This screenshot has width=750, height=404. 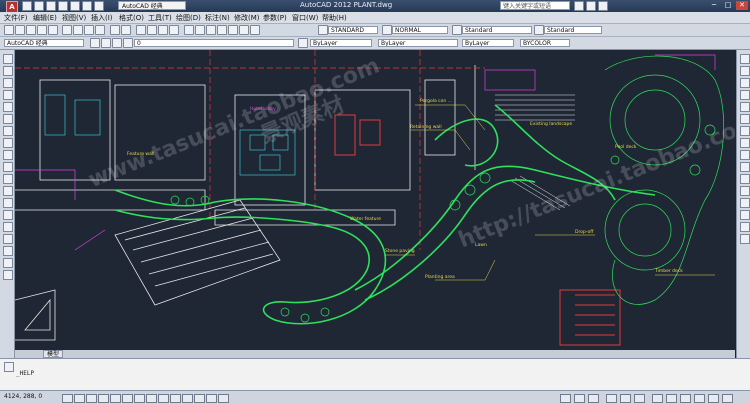 What do you see at coordinates (128, 43) in the screenshot?
I see `layer-lock-icon` at bounding box center [128, 43].